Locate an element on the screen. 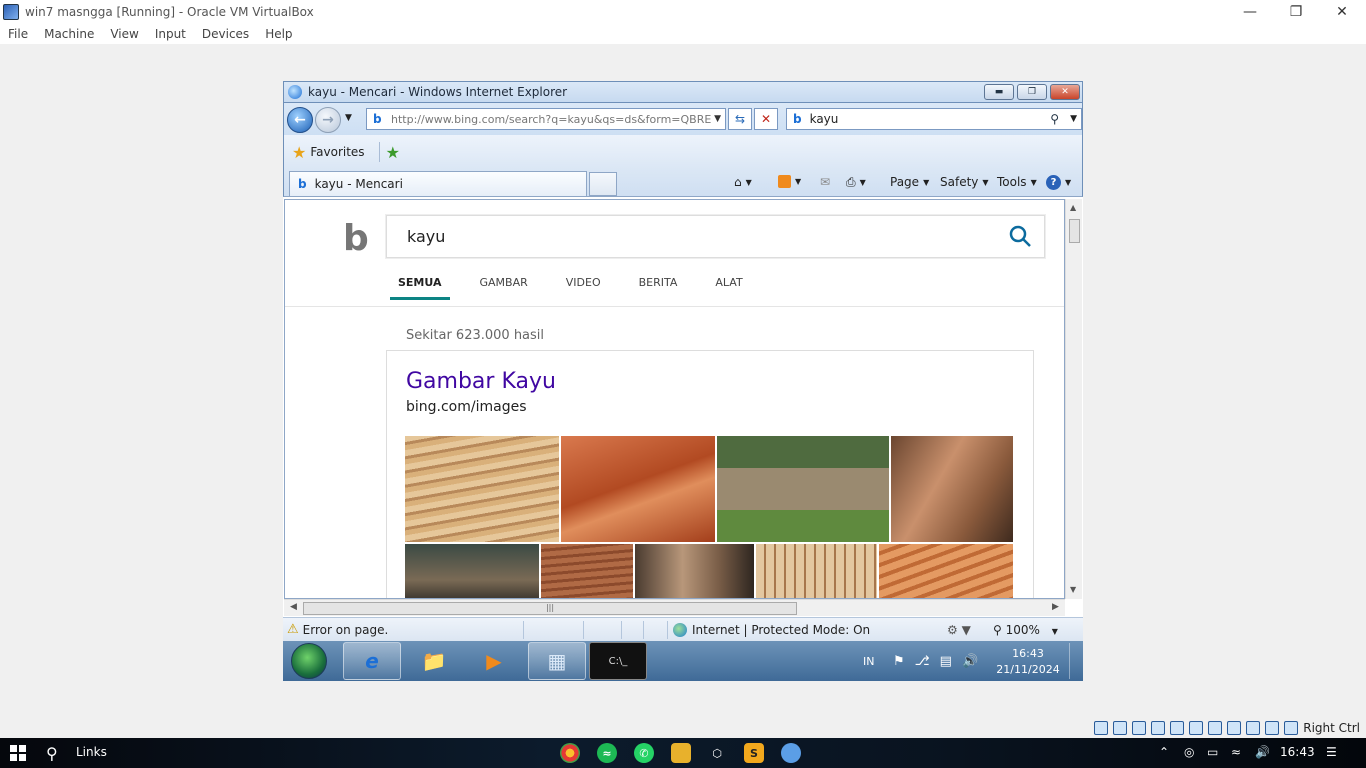 The height and width of the screenshot is (768, 1366). app-icon is located at coordinates (791, 753).